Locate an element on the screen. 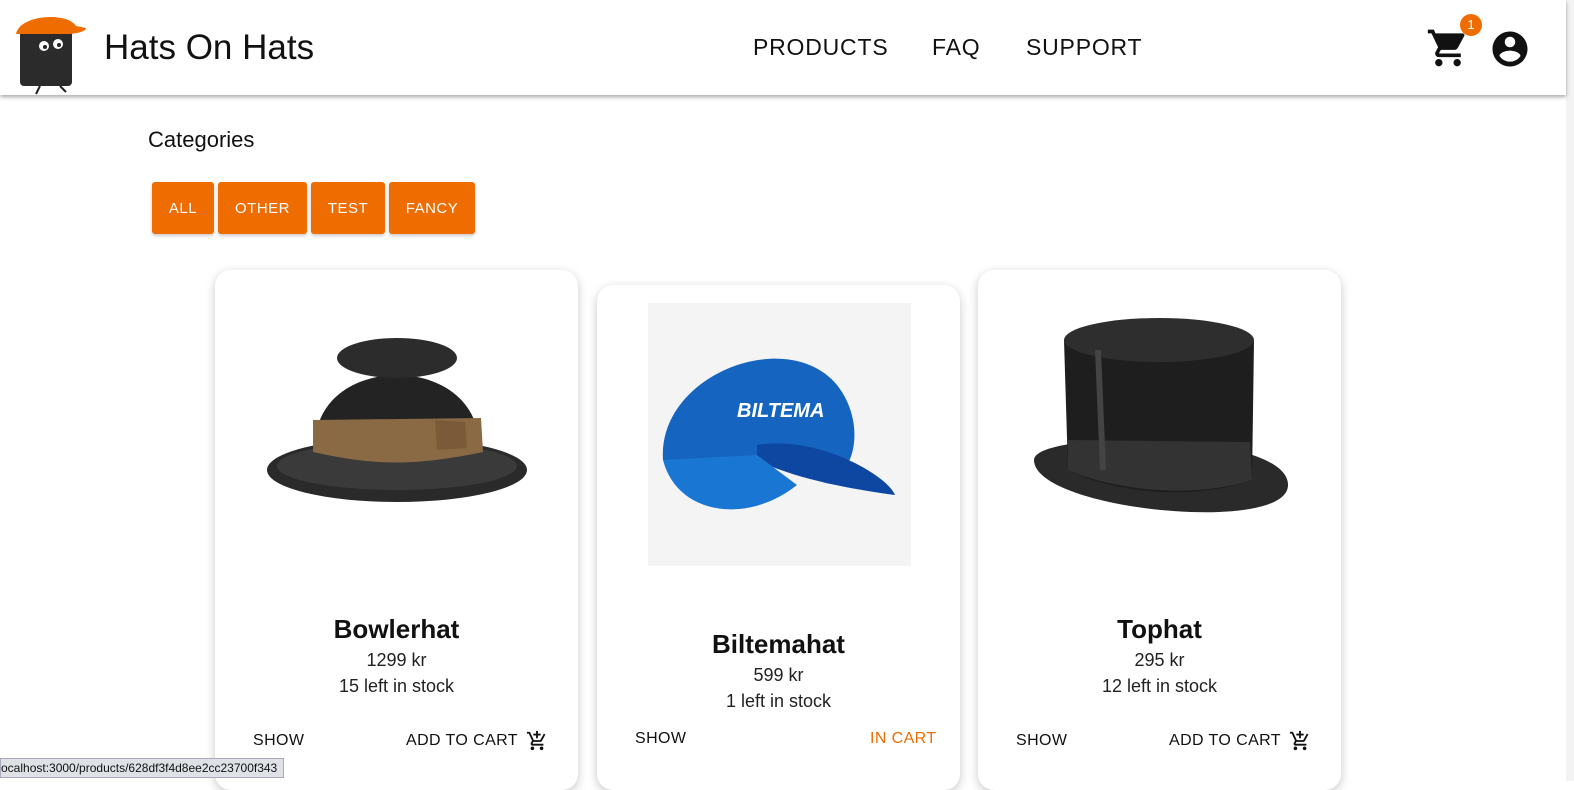  nav-faq: FAQ is located at coordinates (956, 47).